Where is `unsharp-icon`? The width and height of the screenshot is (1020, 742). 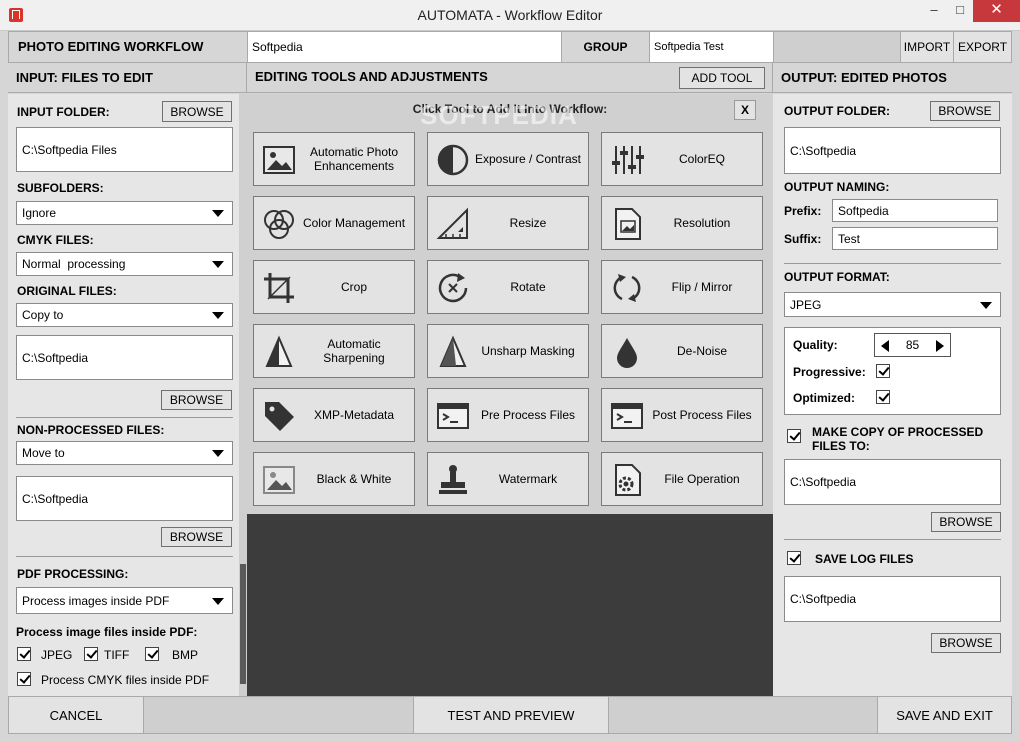
unsharp-icon is located at coordinates (453, 352).